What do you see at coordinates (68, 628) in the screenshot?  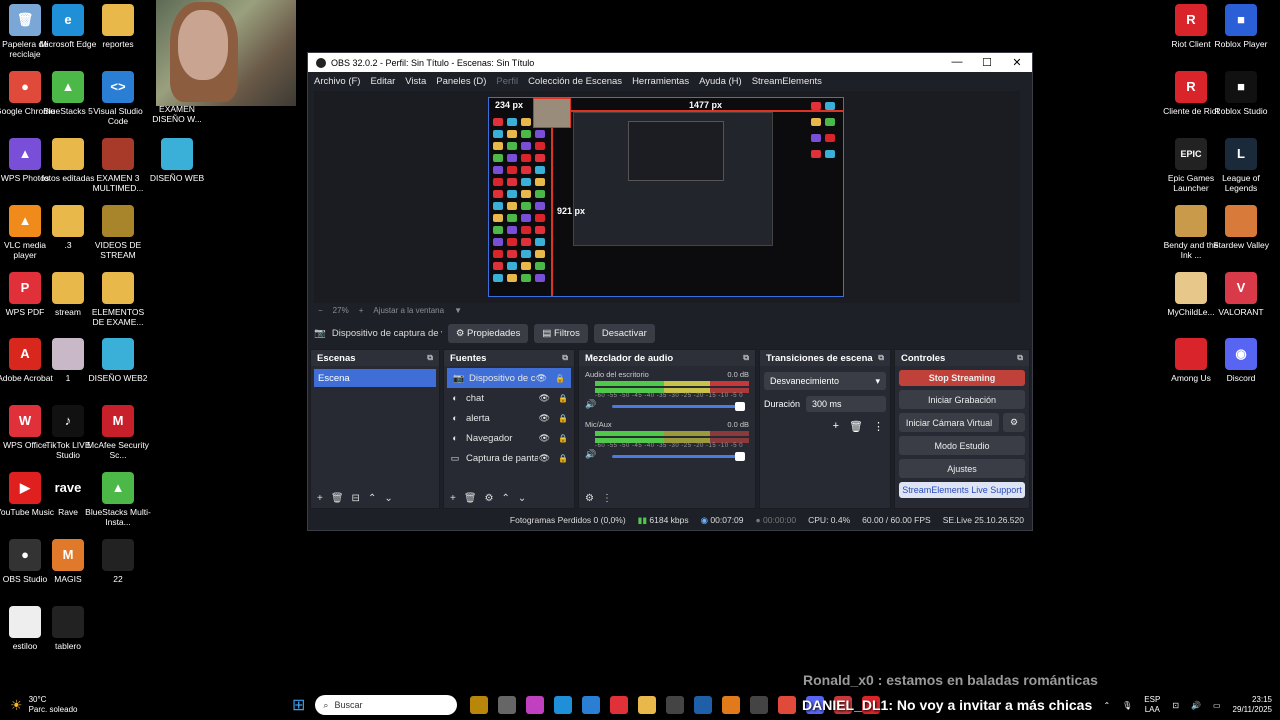 I see `desktop-icon: tablero` at bounding box center [68, 628].